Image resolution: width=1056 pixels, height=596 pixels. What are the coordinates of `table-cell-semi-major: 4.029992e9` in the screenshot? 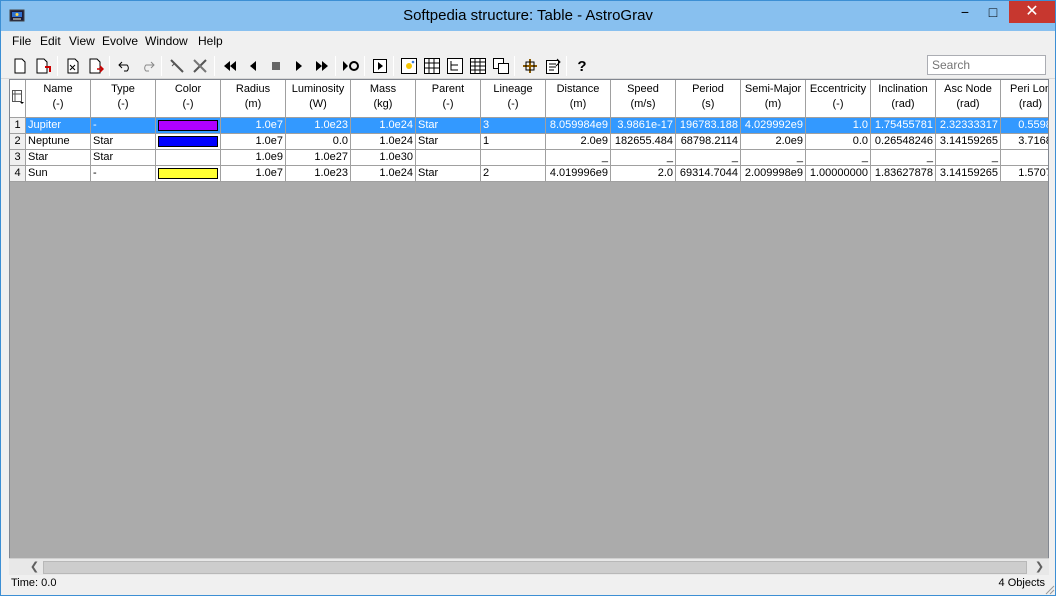 It's located at (773, 126).